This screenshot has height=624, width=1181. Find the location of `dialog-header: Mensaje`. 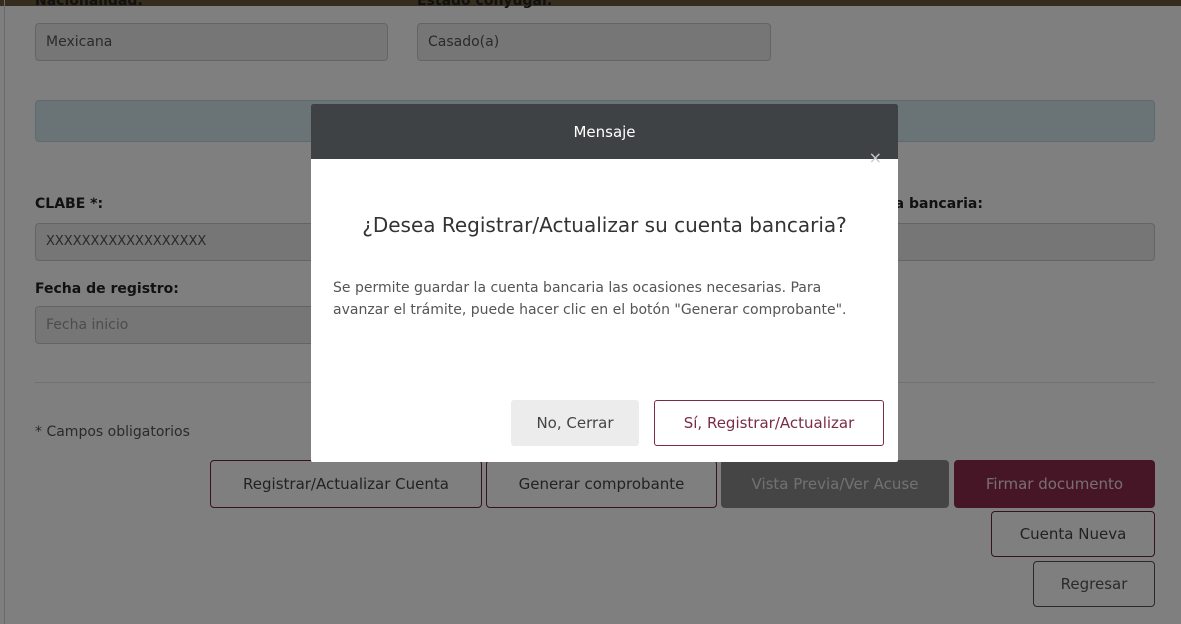

dialog-header: Mensaje is located at coordinates (604, 131).